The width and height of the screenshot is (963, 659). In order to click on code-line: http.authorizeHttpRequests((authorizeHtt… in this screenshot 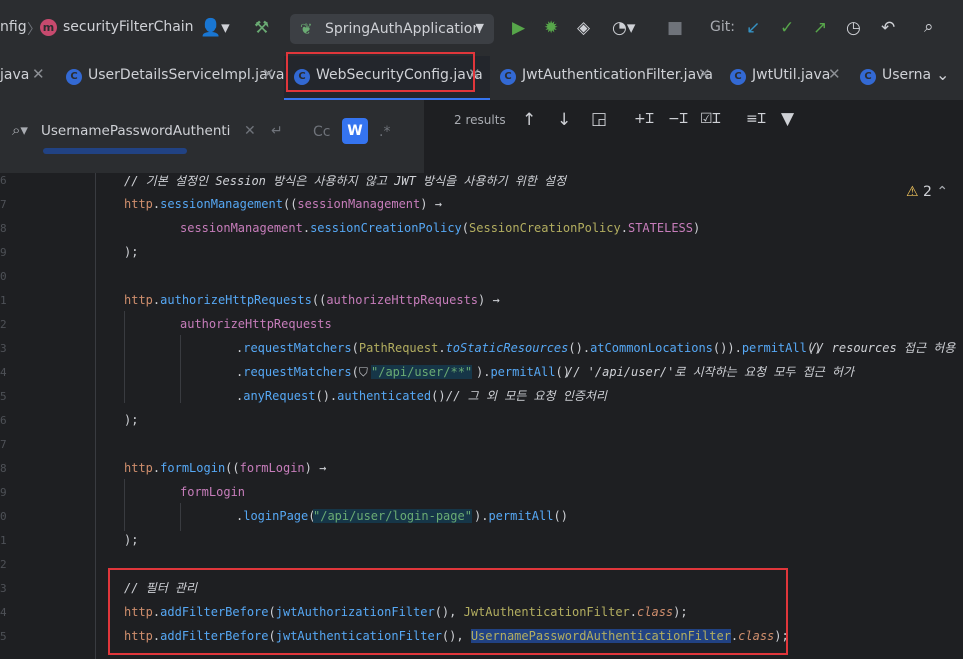, I will do `click(312, 300)`.